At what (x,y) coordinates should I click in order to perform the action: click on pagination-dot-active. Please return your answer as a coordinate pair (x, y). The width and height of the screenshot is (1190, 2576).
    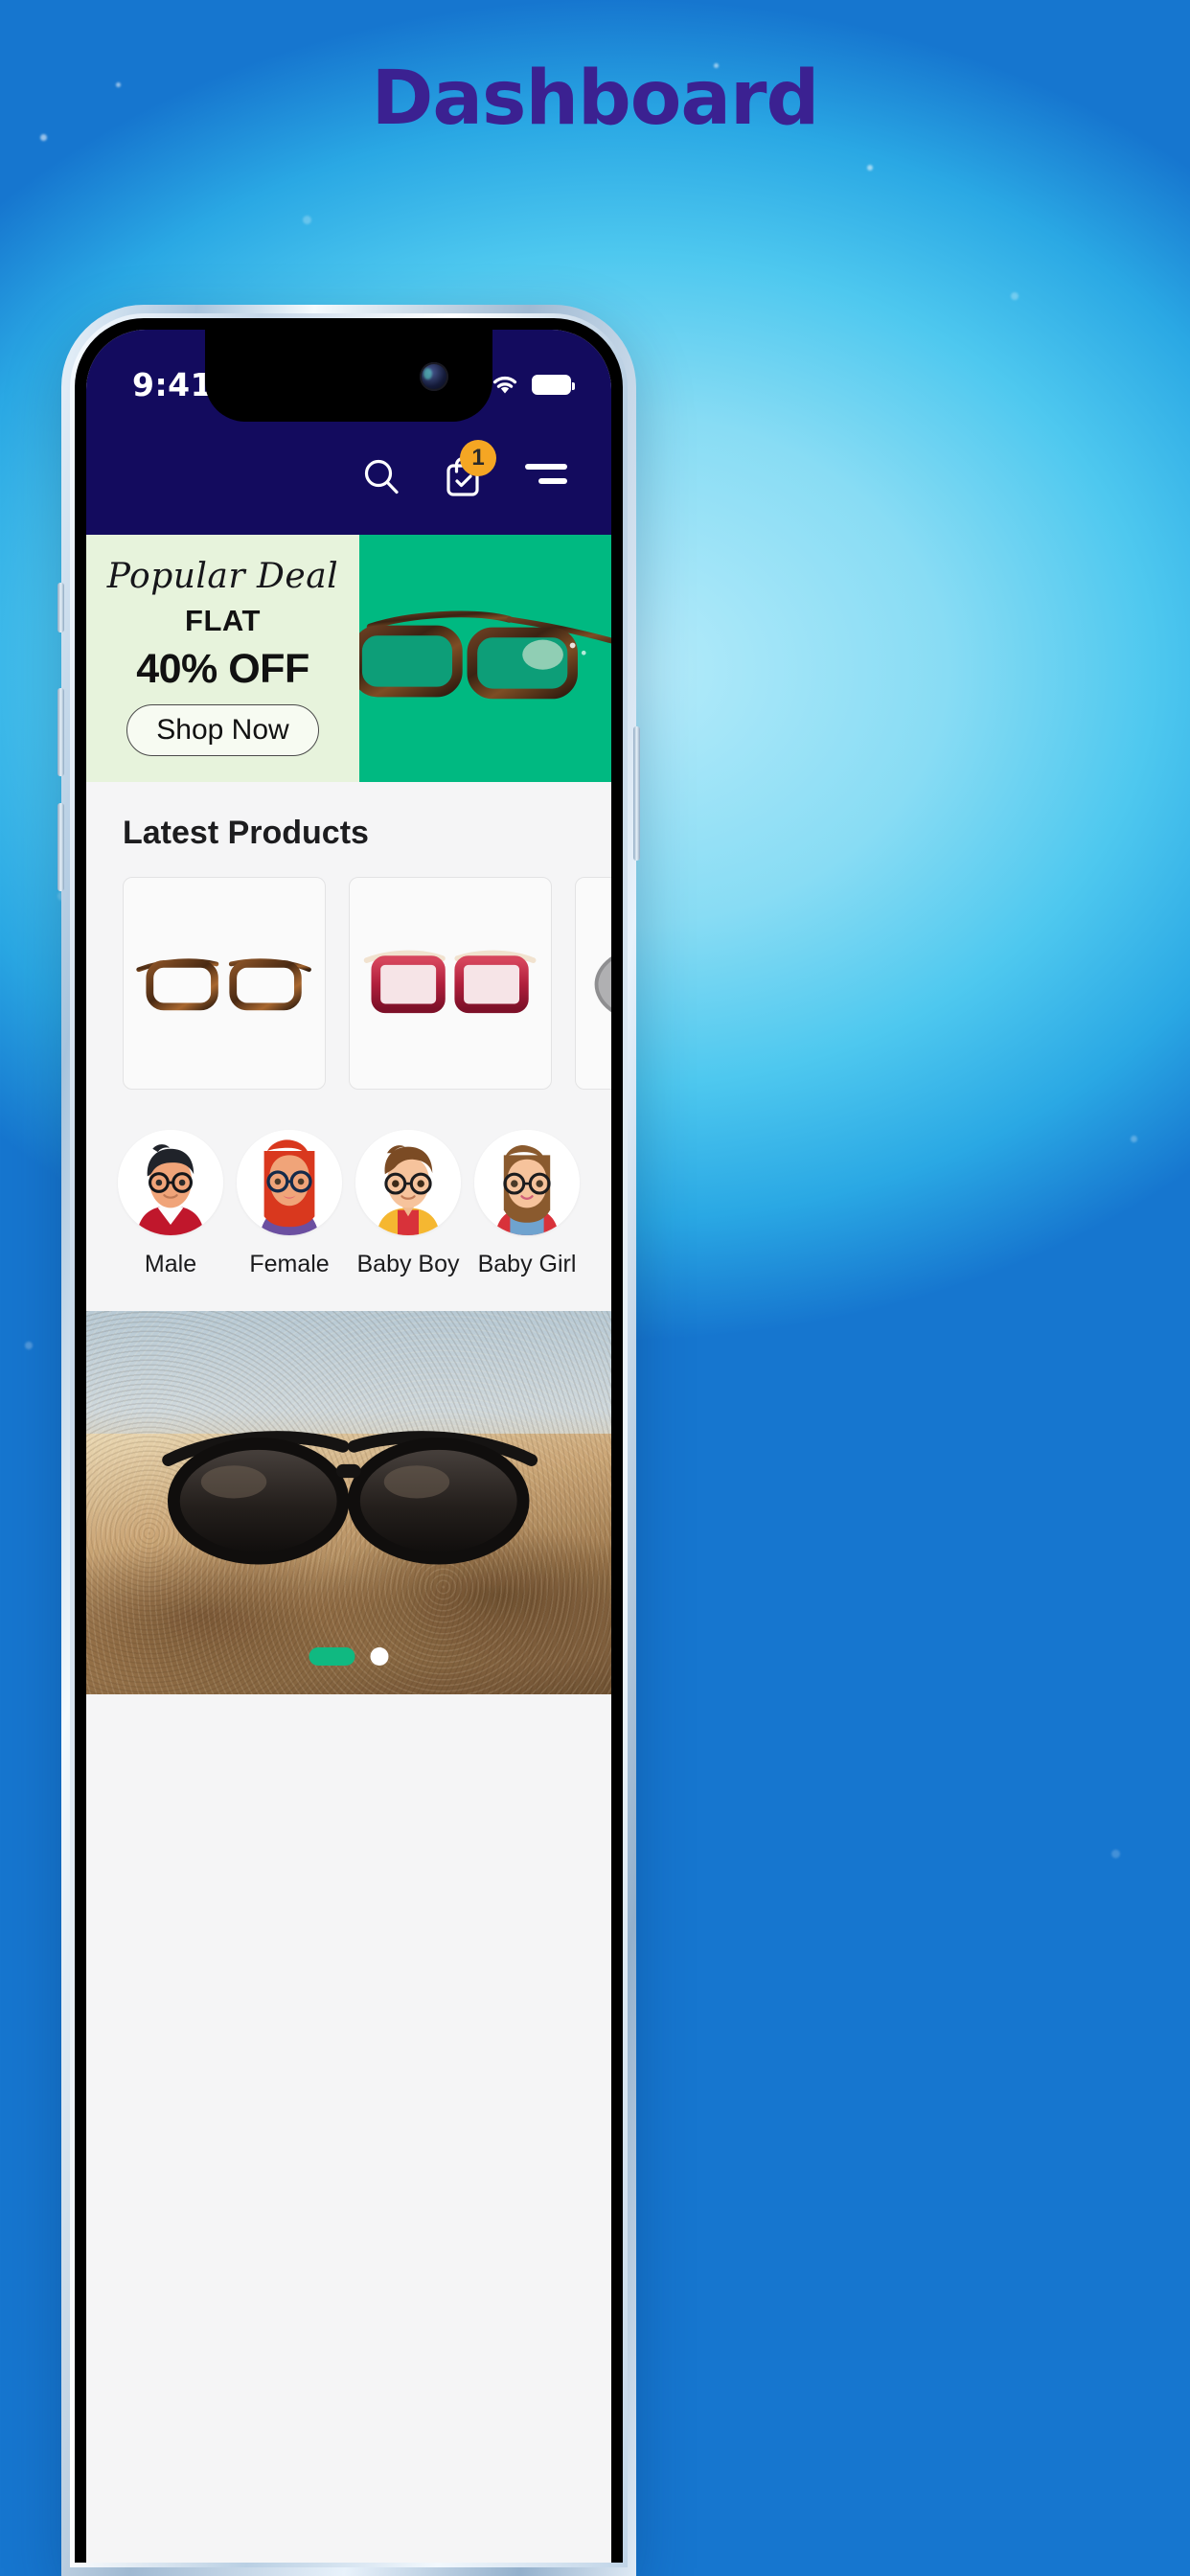
    Looking at the image, I should click on (332, 1656).